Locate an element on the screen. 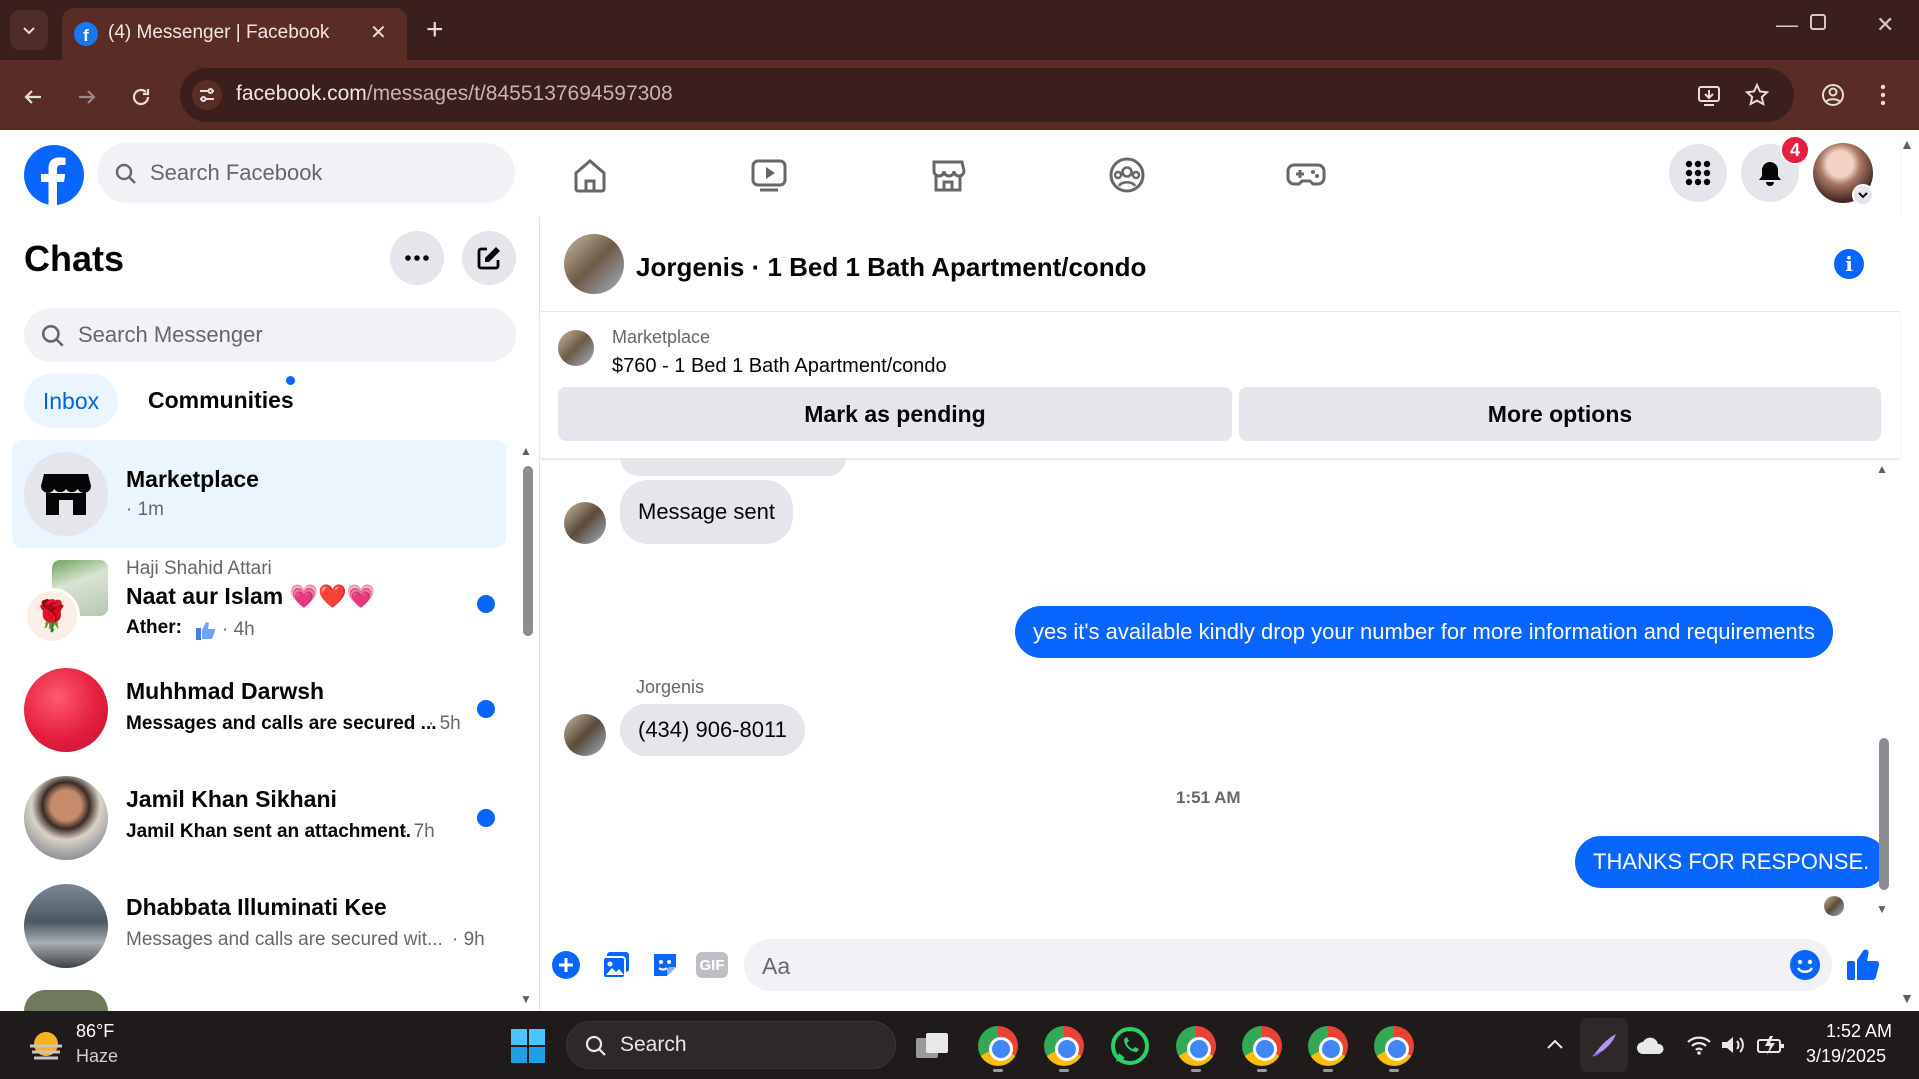 The width and height of the screenshot is (1919, 1079). marketplace-icon is located at coordinates (949, 176).